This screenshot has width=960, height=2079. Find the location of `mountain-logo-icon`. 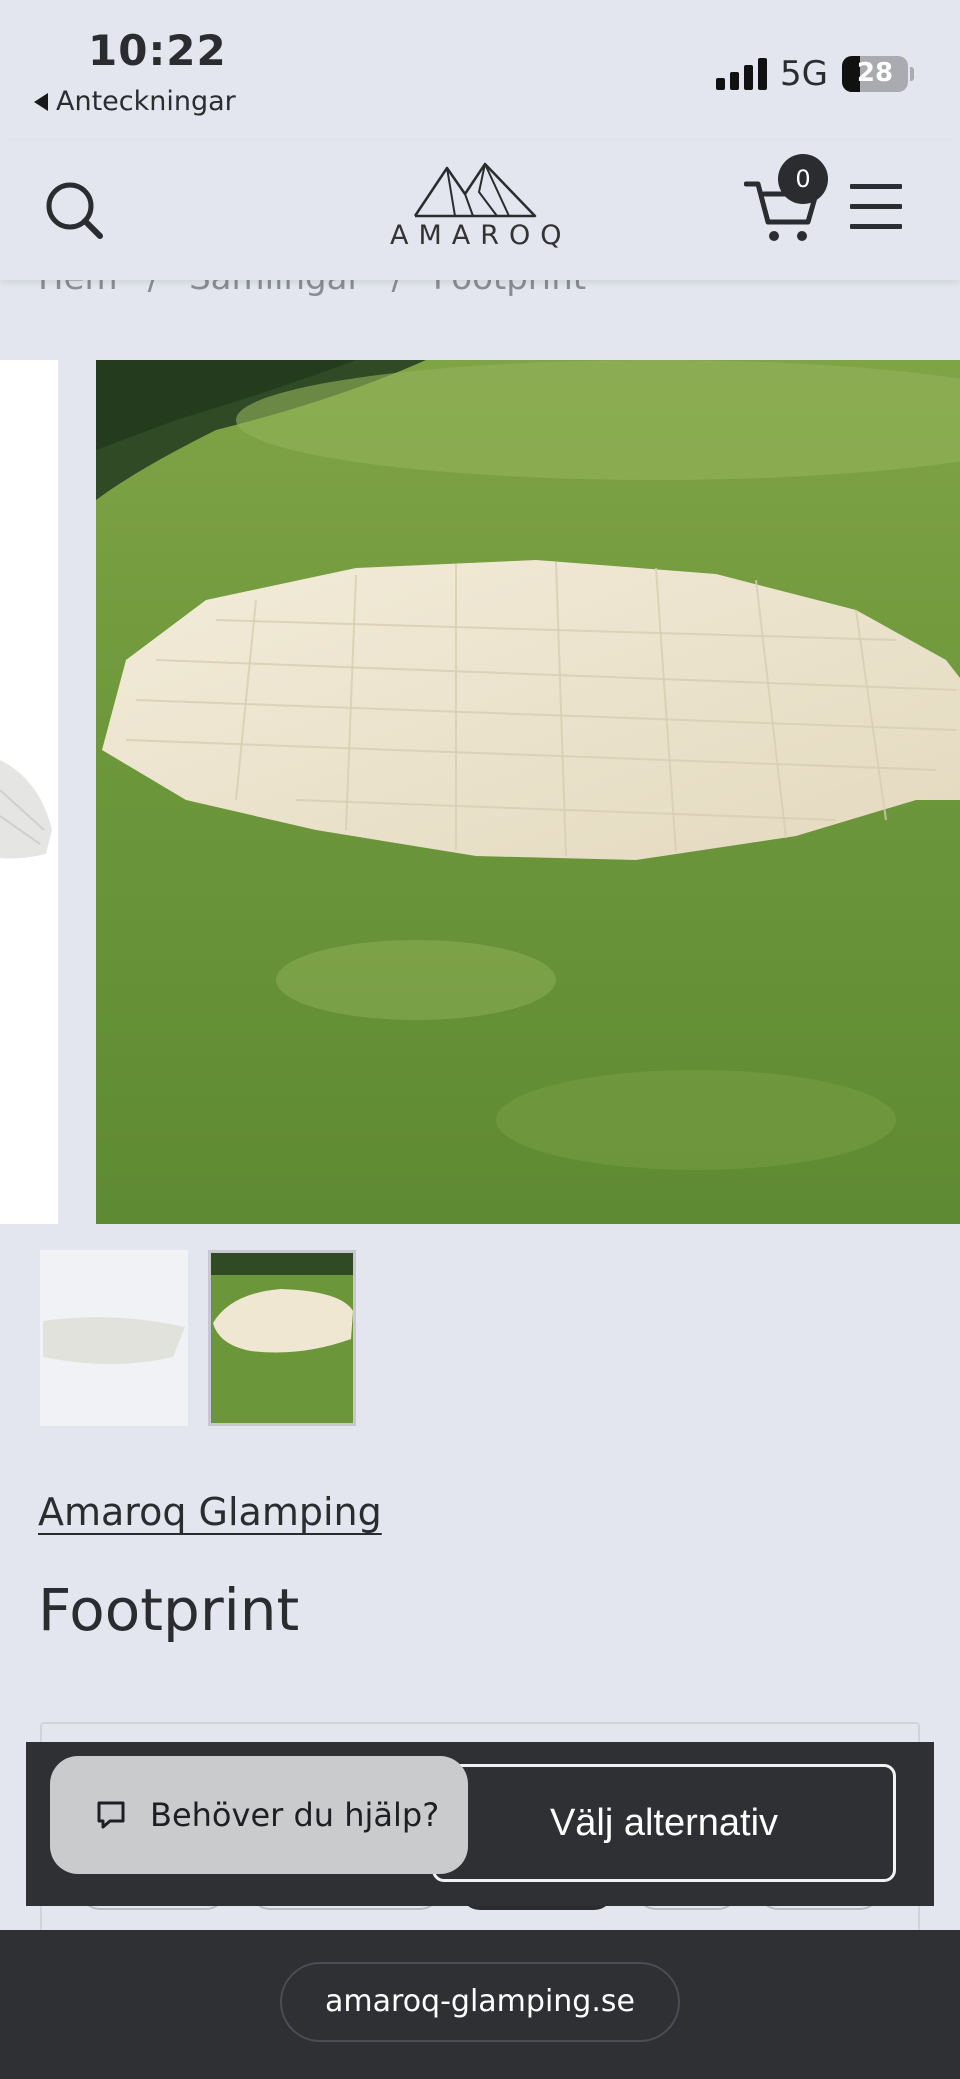

mountain-logo-icon is located at coordinates (475, 190).